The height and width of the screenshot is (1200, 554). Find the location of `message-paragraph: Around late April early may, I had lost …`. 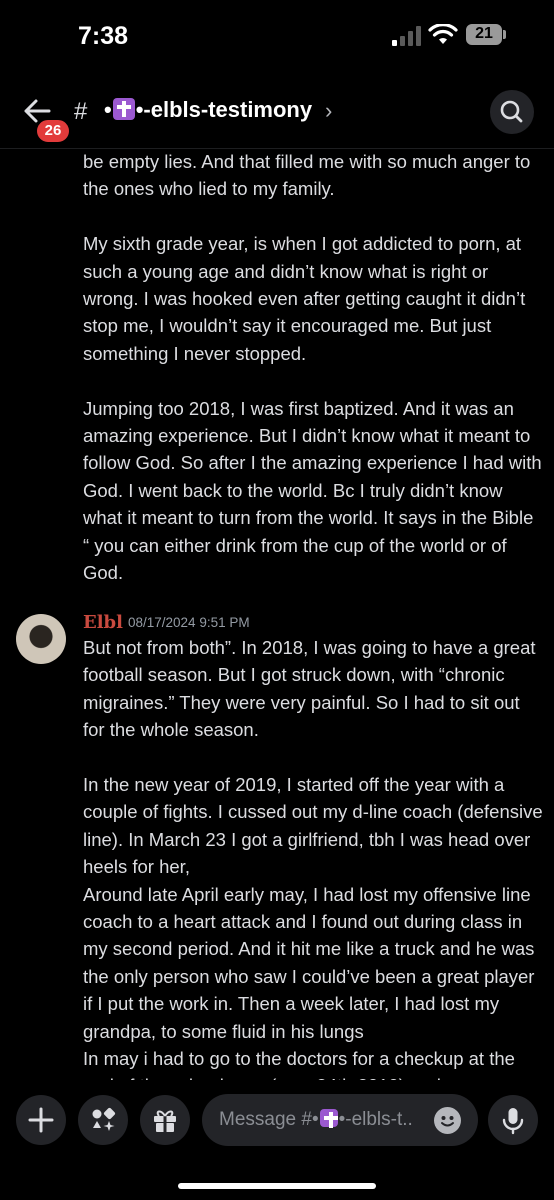

message-paragraph: Around late April early may, I had lost … is located at coordinates (309, 962).